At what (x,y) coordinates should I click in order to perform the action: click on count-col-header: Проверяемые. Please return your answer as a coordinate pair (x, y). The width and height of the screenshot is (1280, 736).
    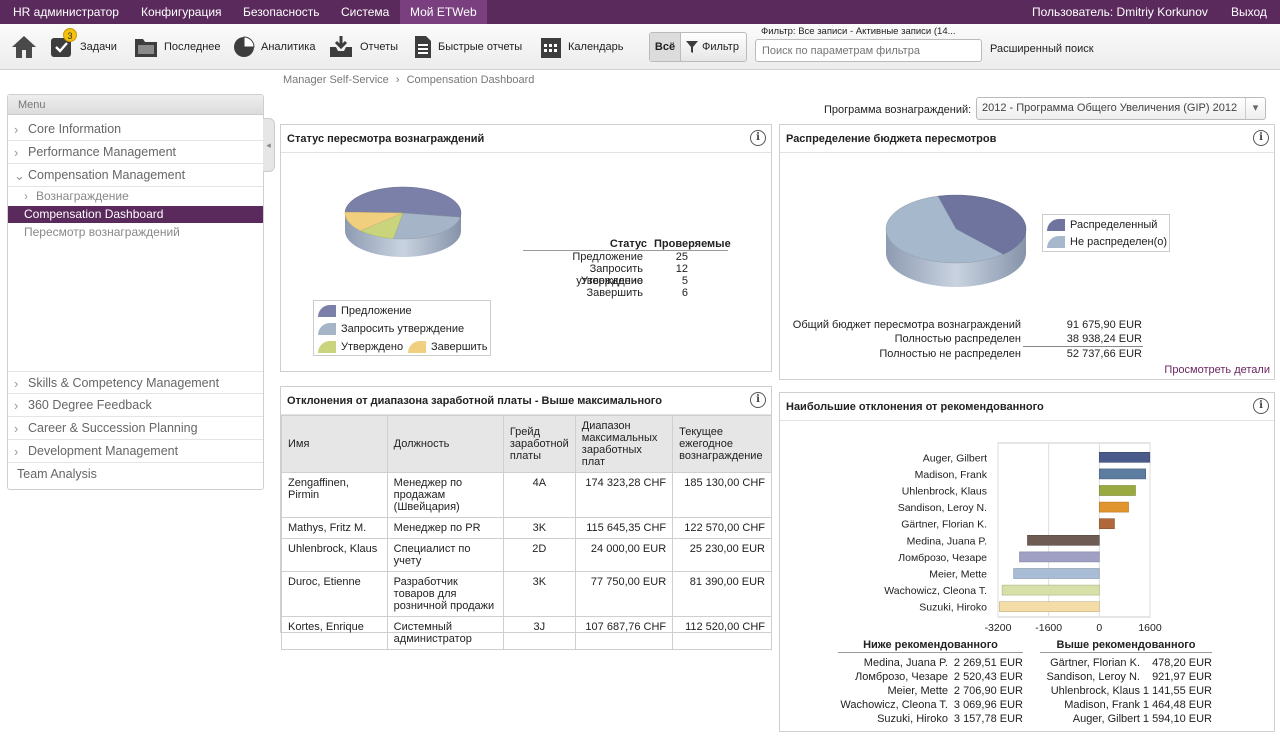
    Looking at the image, I should click on (692, 244).